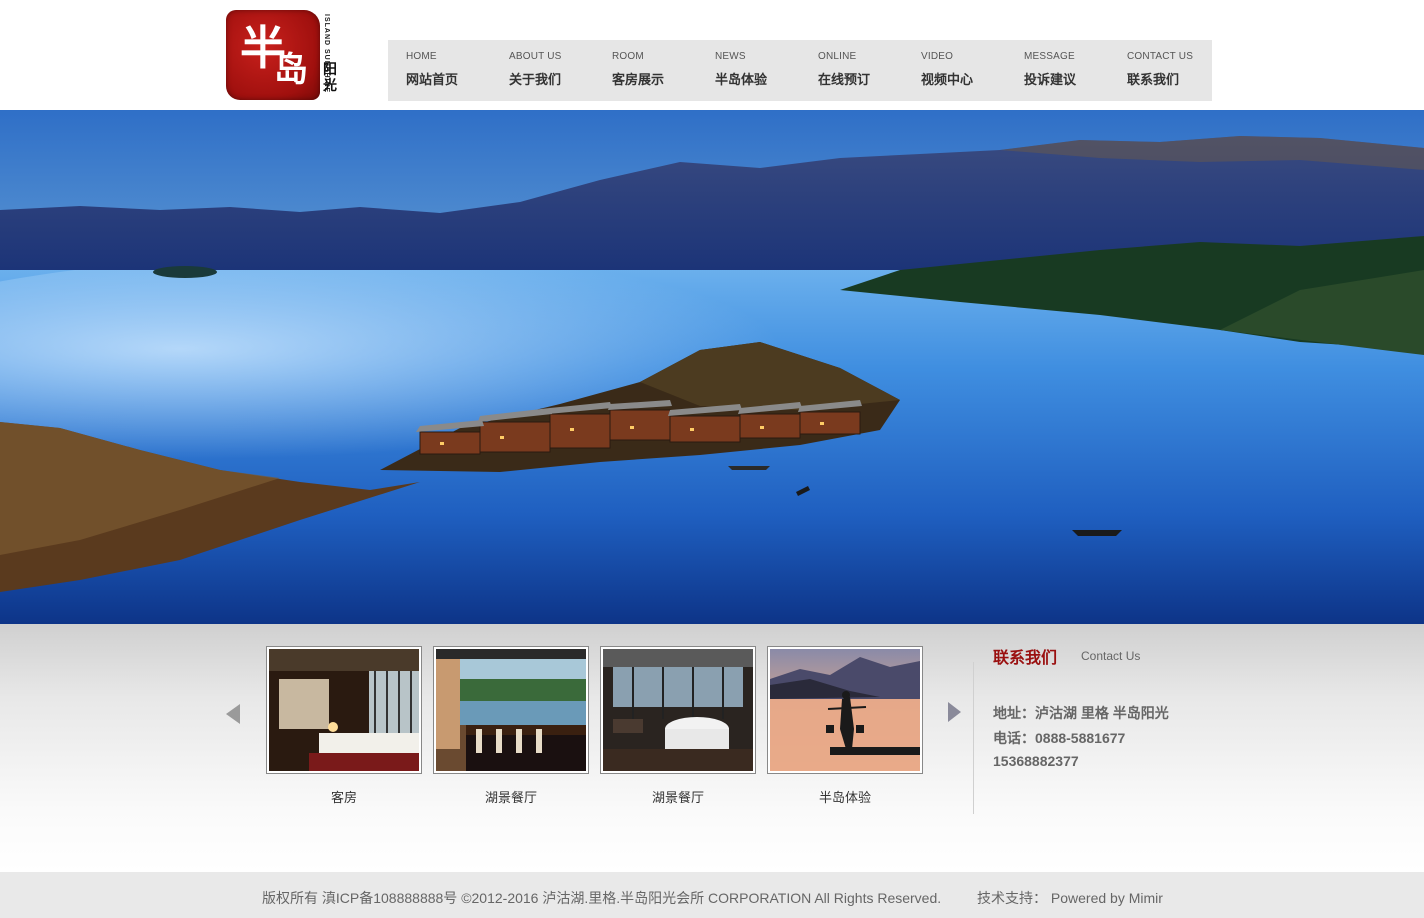 The height and width of the screenshot is (918, 1424). I want to click on nav-item-message: MESSAGE 投诉建议, so click(1057, 70).